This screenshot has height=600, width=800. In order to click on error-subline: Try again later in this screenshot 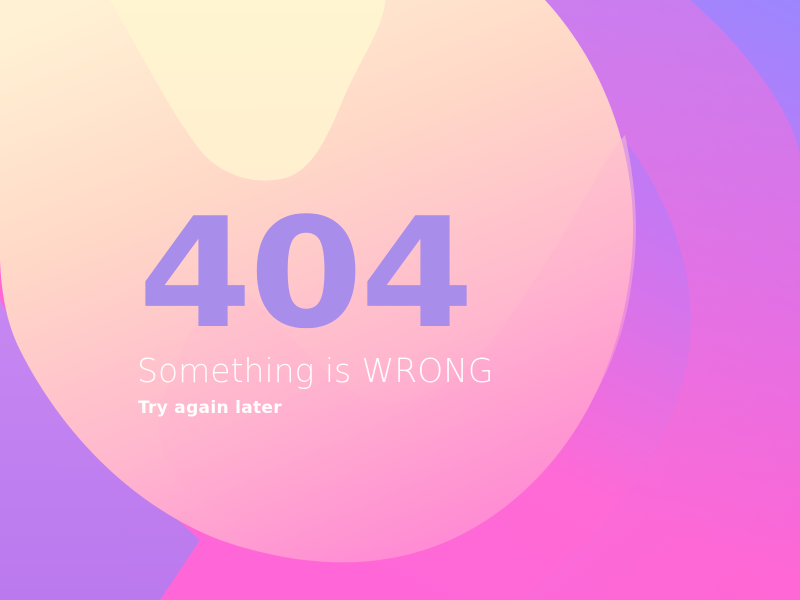, I will do `click(210, 408)`.